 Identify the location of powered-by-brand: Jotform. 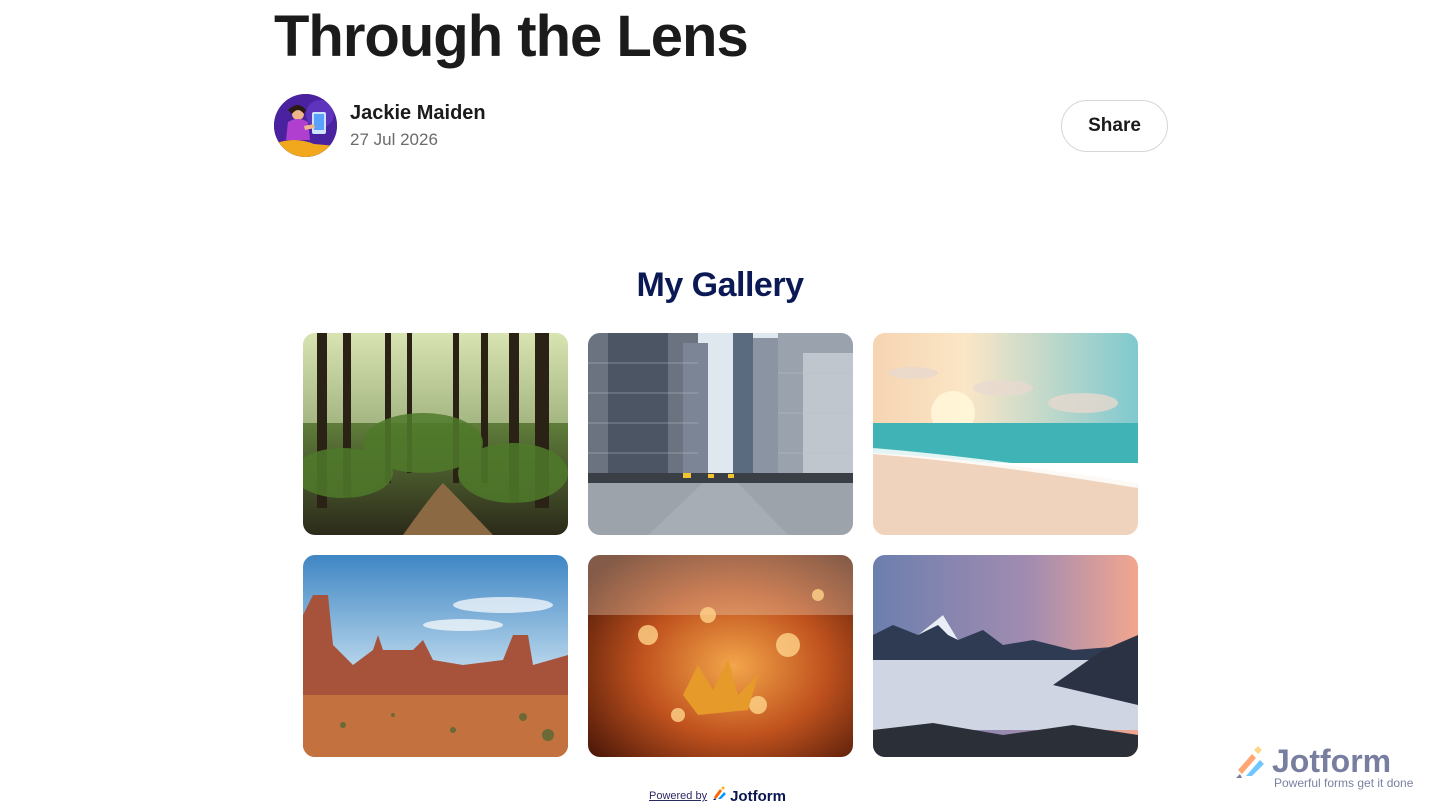
(758, 796).